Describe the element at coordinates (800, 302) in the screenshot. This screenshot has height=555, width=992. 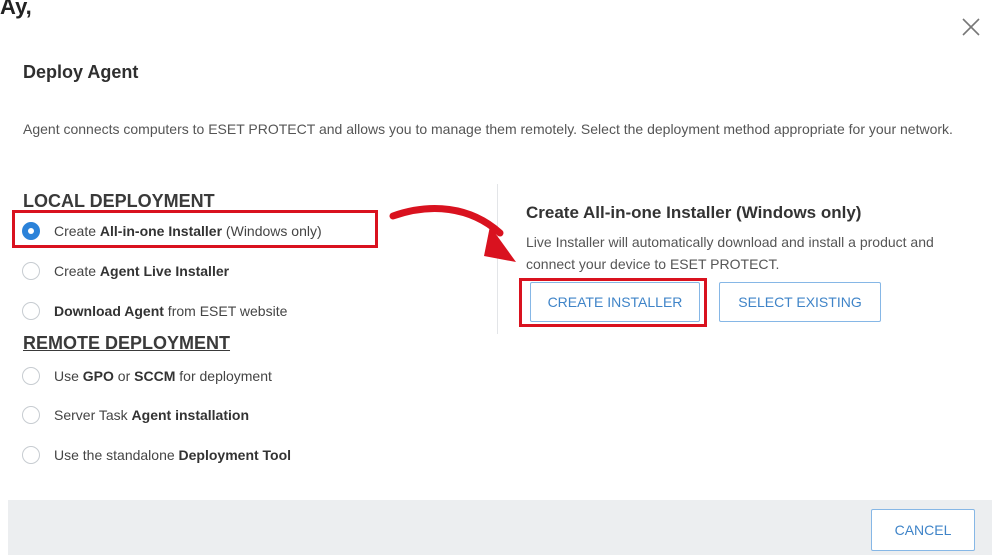
I see `select-existing-button: SELECT EXISTING` at that location.